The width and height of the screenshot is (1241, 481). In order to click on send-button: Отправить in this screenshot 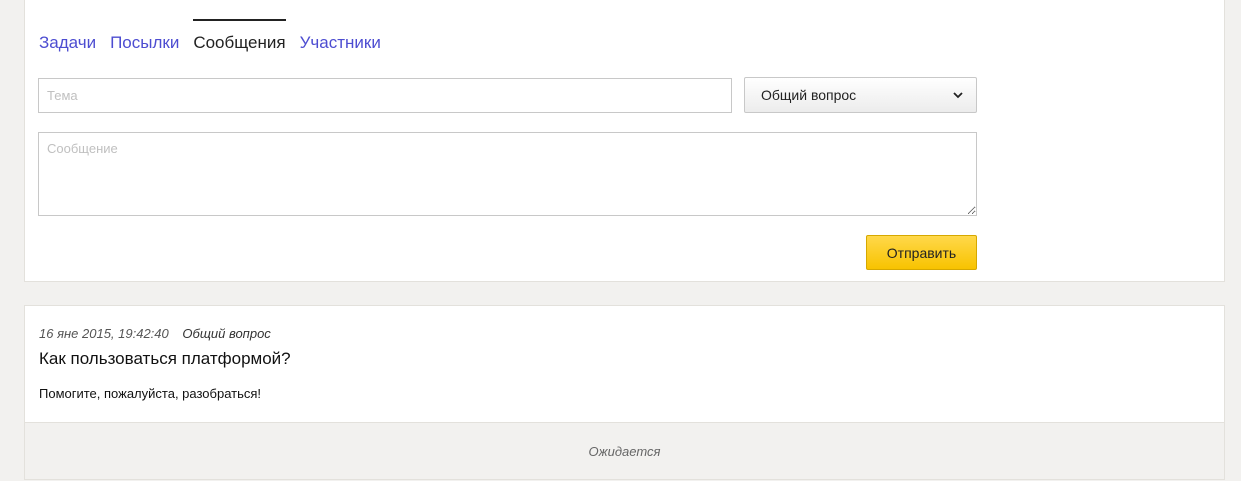, I will do `click(921, 252)`.